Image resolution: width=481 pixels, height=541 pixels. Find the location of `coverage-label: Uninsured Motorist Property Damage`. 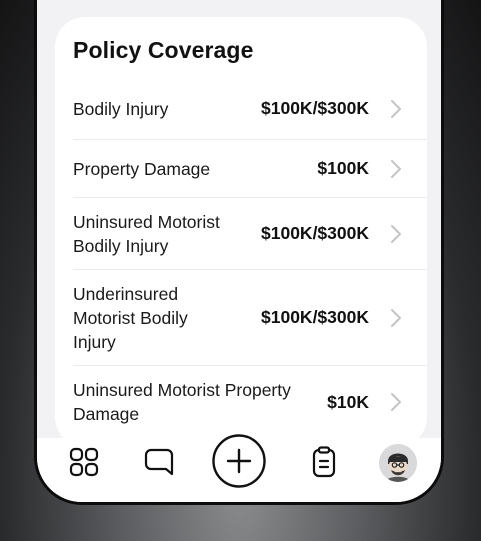

coverage-label: Uninsured Motorist Property Damage is located at coordinates (182, 402).